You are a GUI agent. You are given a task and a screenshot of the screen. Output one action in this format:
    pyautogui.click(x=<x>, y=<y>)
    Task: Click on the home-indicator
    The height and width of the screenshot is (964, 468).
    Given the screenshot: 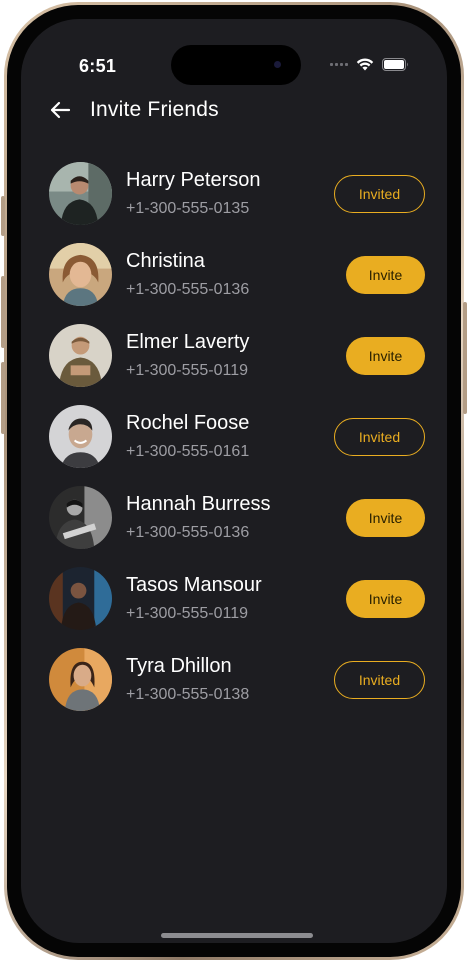 What is the action you would take?
    pyautogui.click(x=237, y=935)
    